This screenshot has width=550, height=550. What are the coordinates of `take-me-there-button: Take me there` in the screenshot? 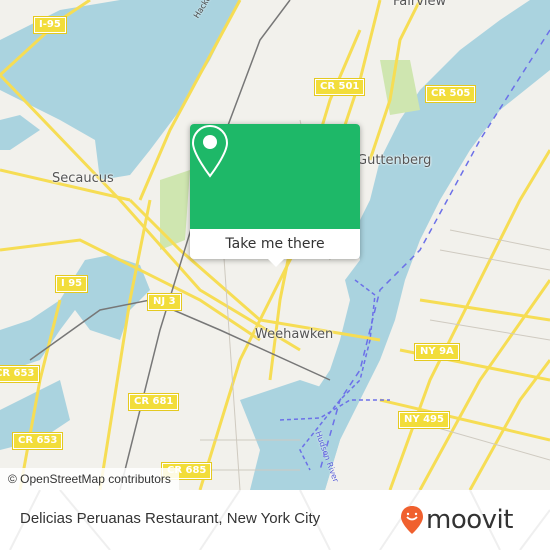 It's located at (275, 244).